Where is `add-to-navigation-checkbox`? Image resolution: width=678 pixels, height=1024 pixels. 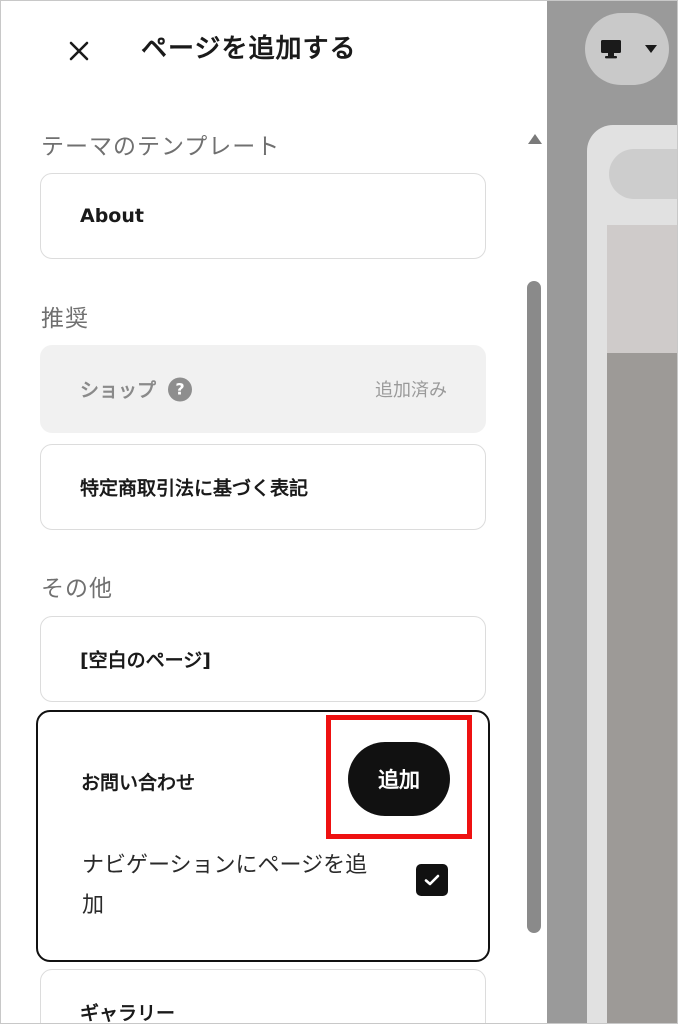 add-to-navigation-checkbox is located at coordinates (432, 880).